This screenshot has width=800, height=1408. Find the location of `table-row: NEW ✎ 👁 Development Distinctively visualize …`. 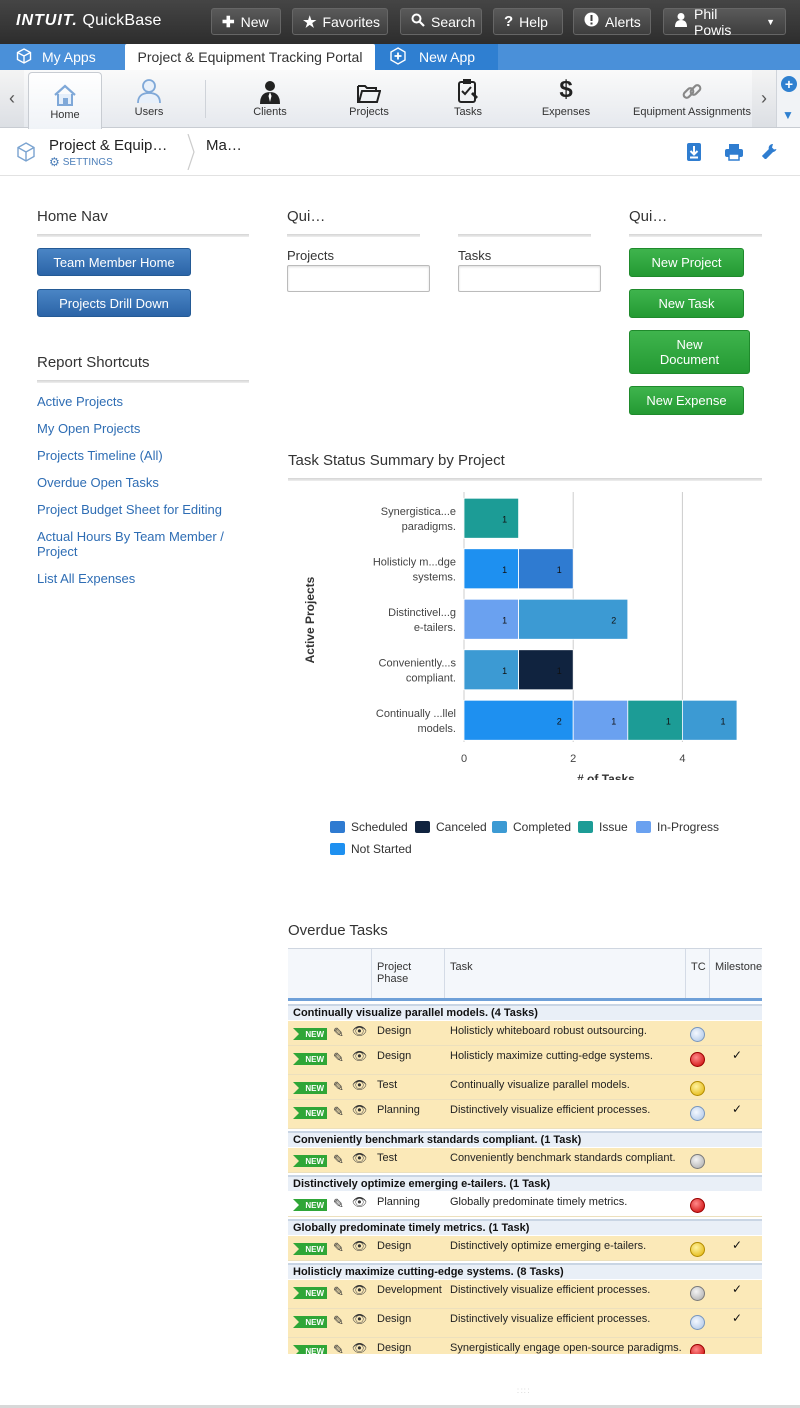

table-row: NEW ✎ 👁 Development Distinctively visualize … is located at coordinates (525, 1294).